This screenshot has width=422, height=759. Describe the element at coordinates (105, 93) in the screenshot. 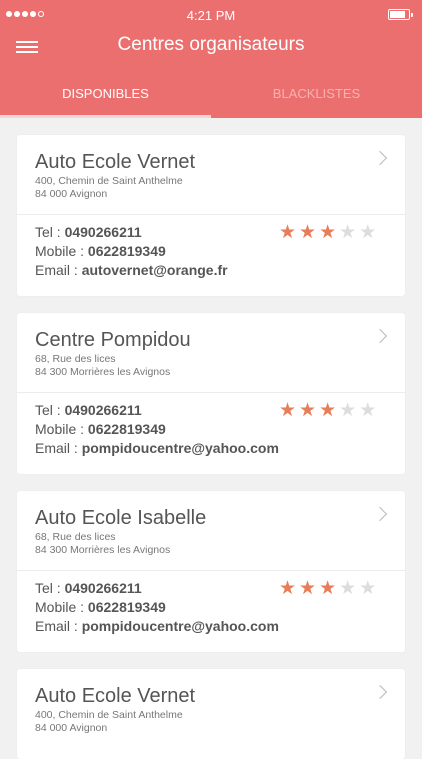

I see `tab-disponibles: DISPONIBLES` at that location.